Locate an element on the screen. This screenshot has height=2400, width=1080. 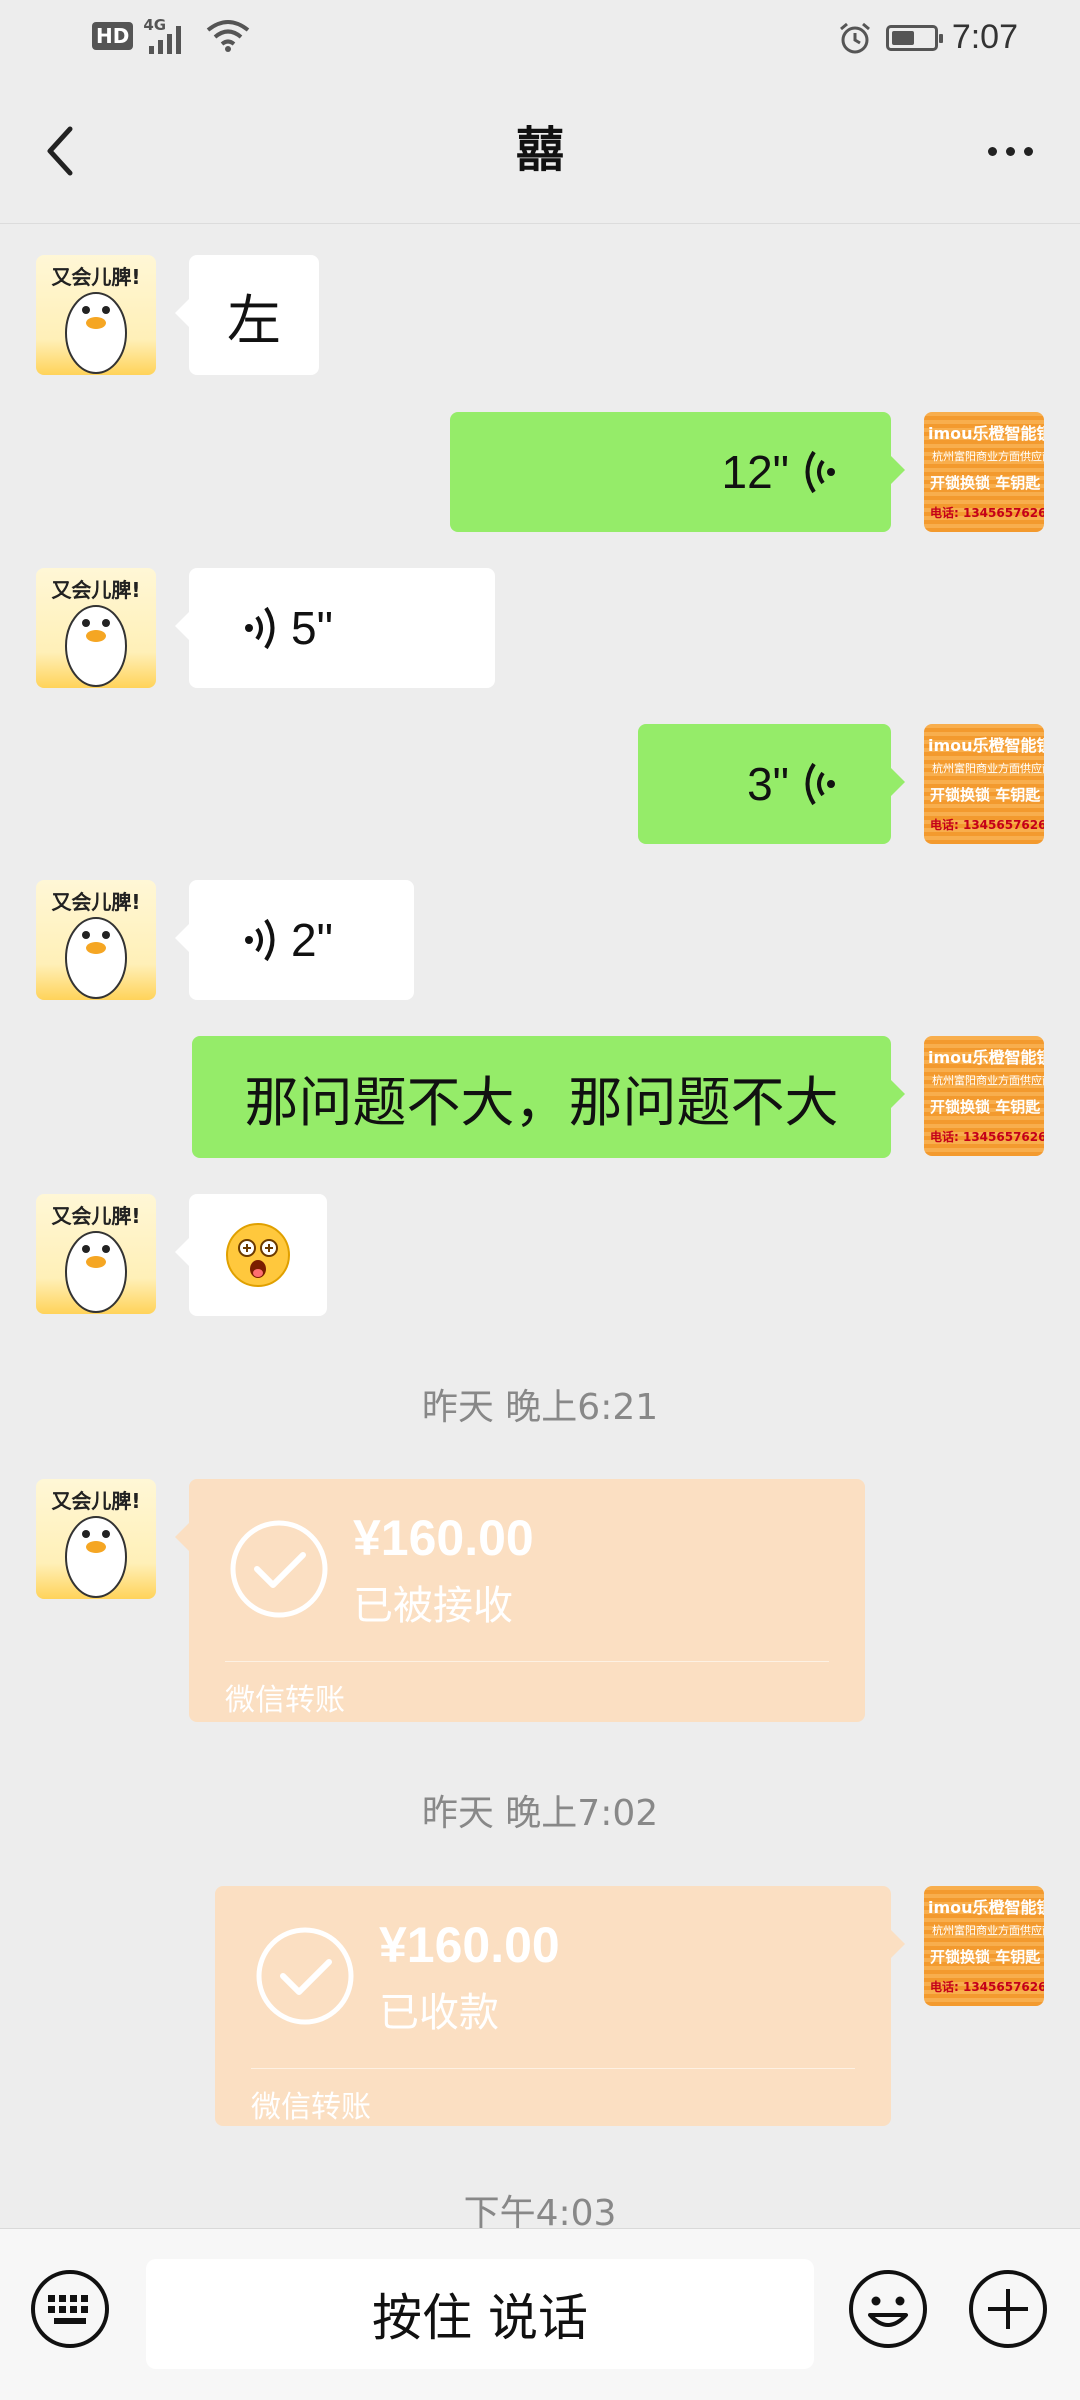
transfer-status: 已被接收 is located at coordinates (433, 1606).